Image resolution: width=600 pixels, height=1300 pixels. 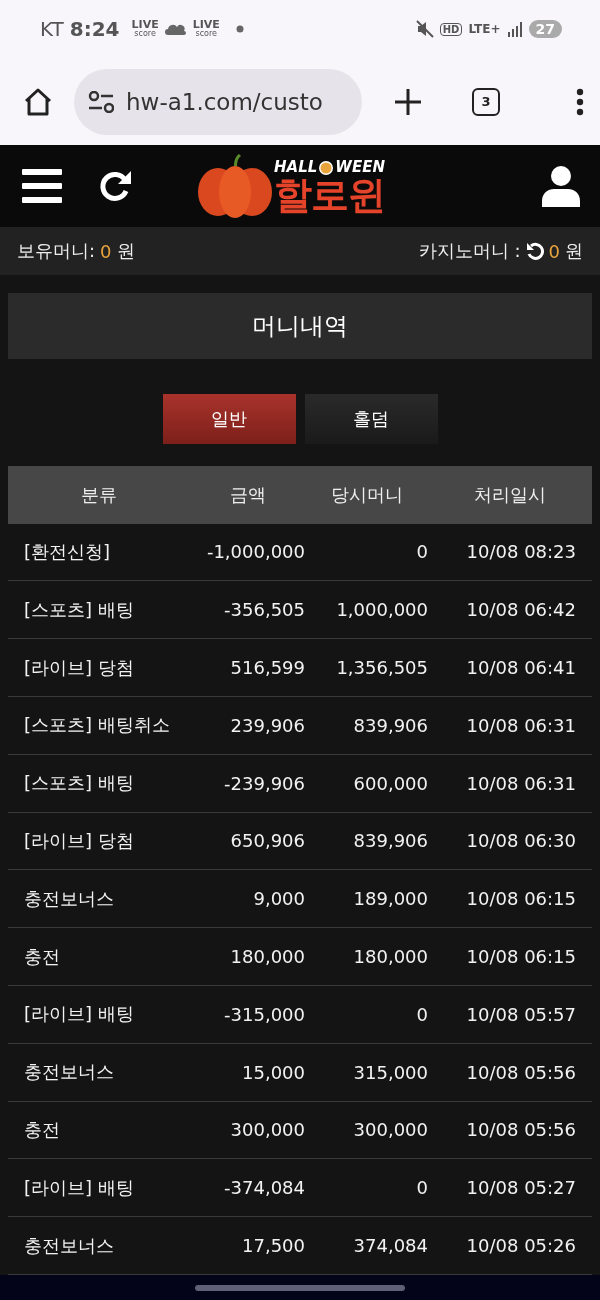 I want to click on table-cell-text: 9,000, so click(x=278, y=899).